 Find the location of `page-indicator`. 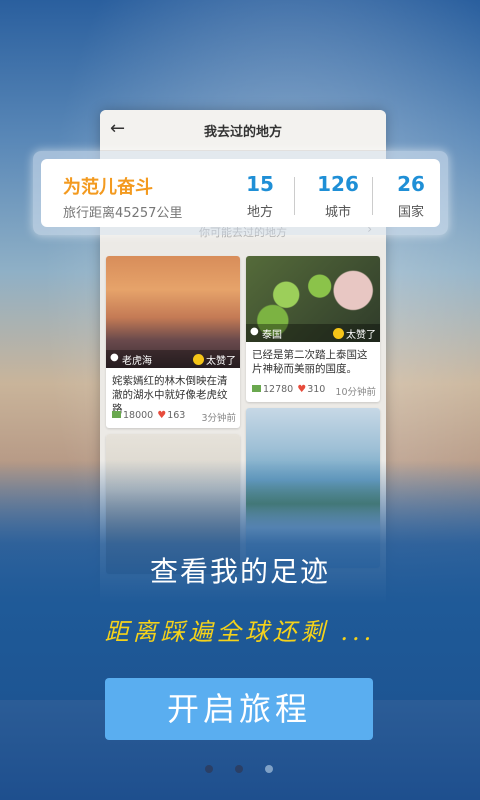

page-indicator is located at coordinates (240, 770).